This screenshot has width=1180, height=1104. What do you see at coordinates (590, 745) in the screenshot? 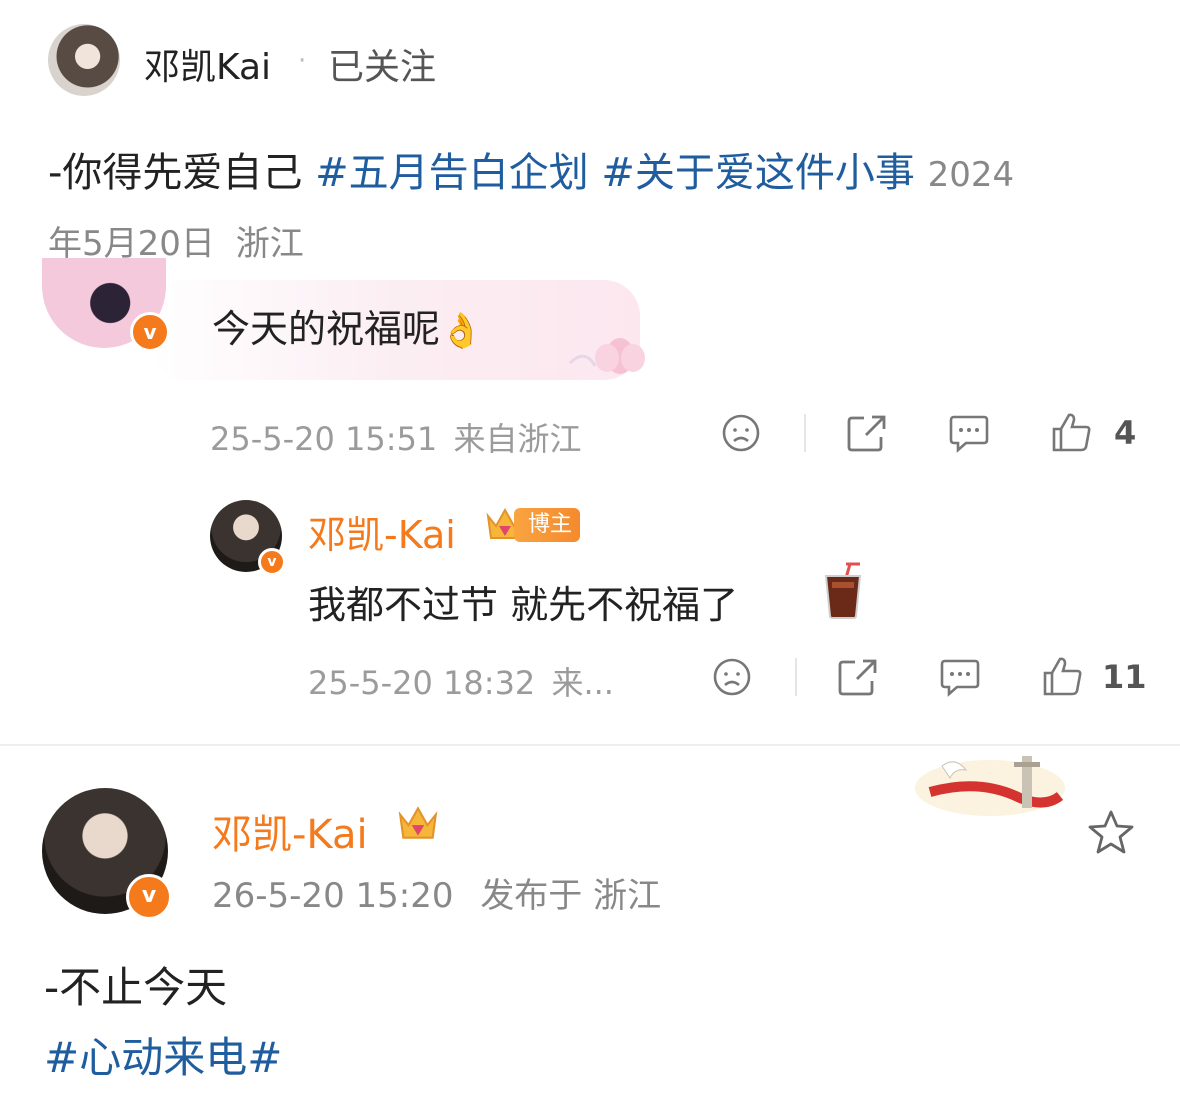
I see `section-divider` at bounding box center [590, 745].